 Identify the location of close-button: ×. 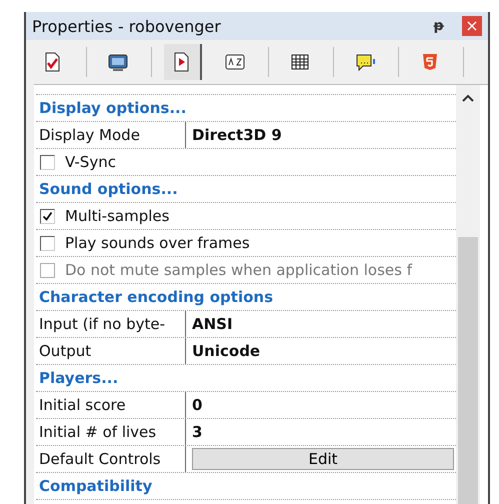
(472, 26).